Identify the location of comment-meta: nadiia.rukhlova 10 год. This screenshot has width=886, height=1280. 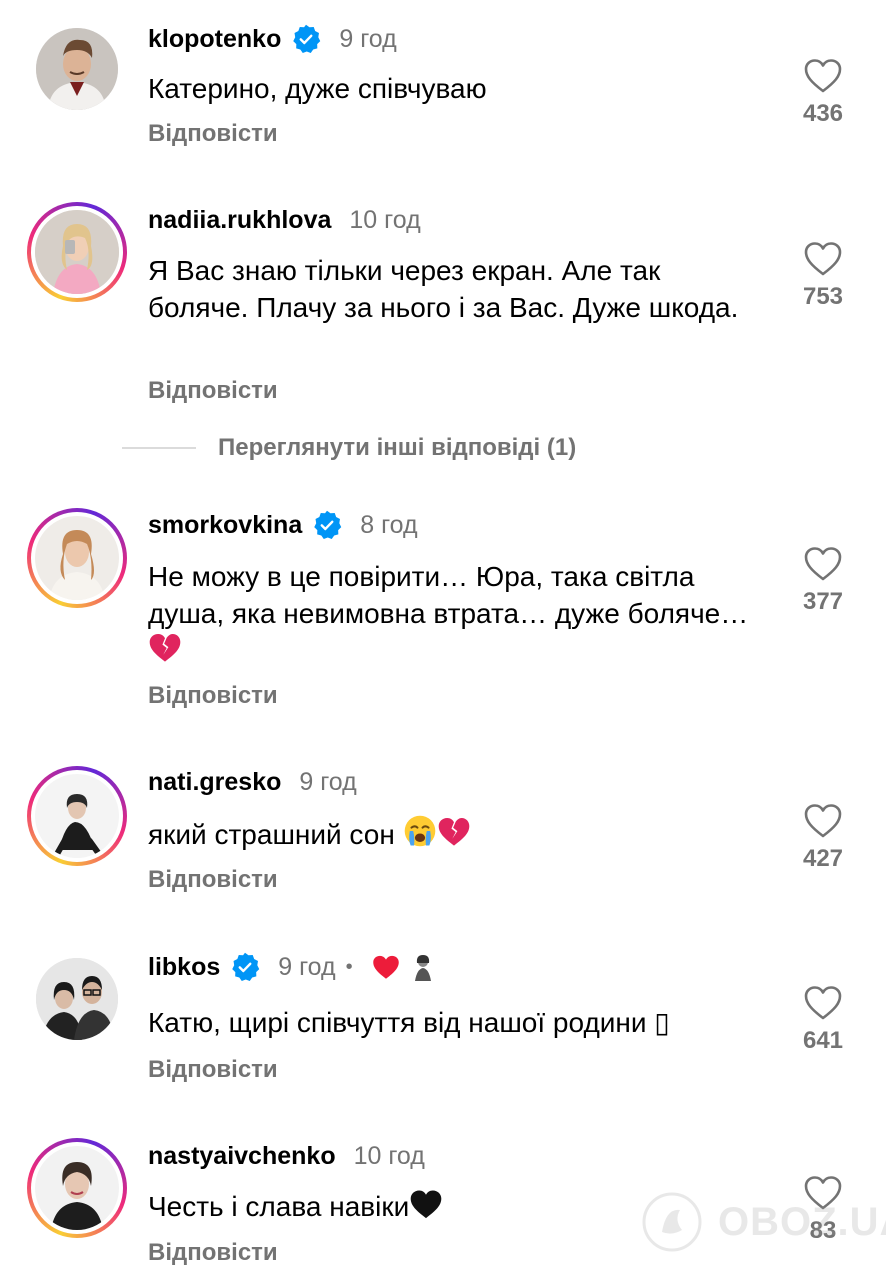
(284, 220).